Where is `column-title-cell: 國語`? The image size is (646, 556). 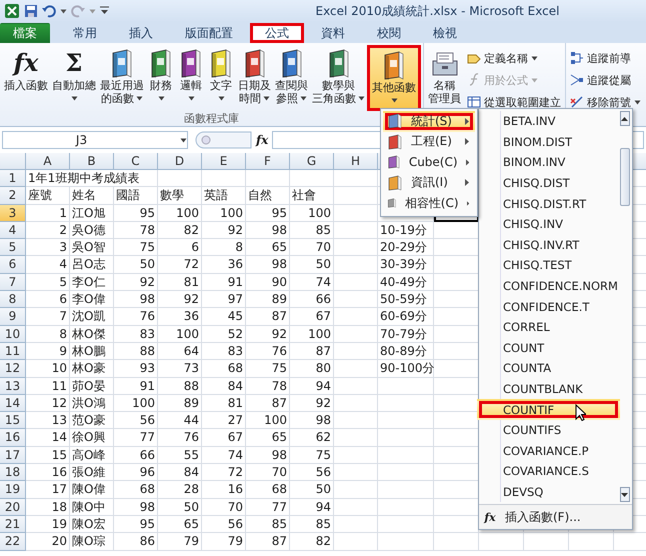 column-title-cell: 國語 is located at coordinates (136, 196).